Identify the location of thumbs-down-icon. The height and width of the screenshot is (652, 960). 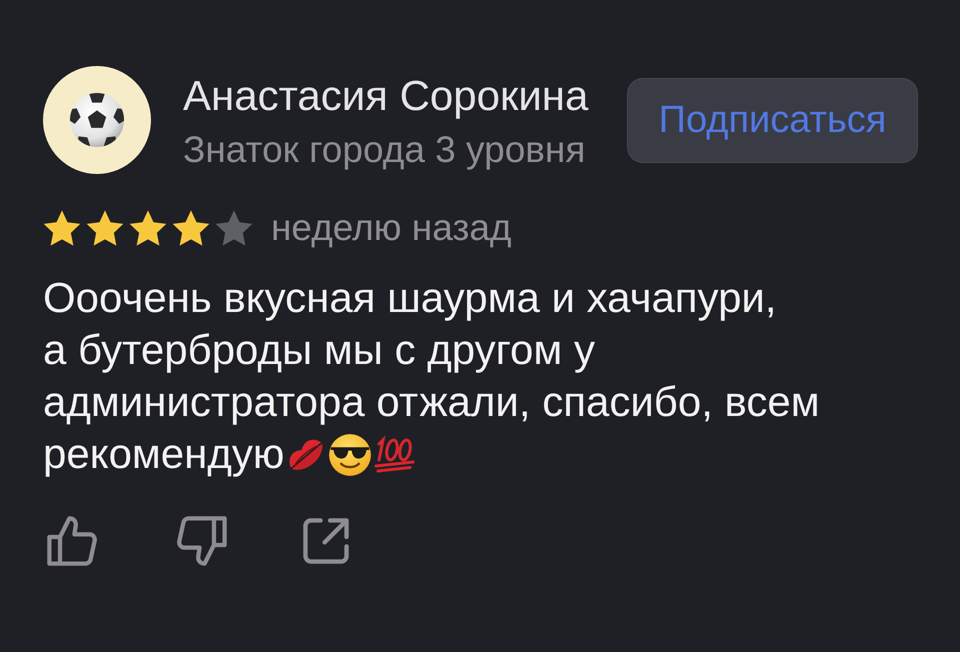
(202, 541).